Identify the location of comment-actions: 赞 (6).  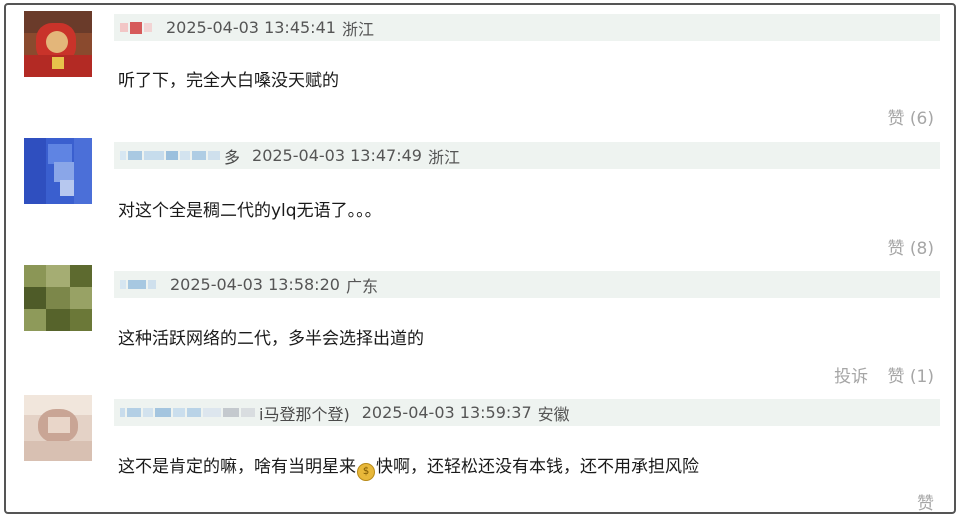
(911, 116).